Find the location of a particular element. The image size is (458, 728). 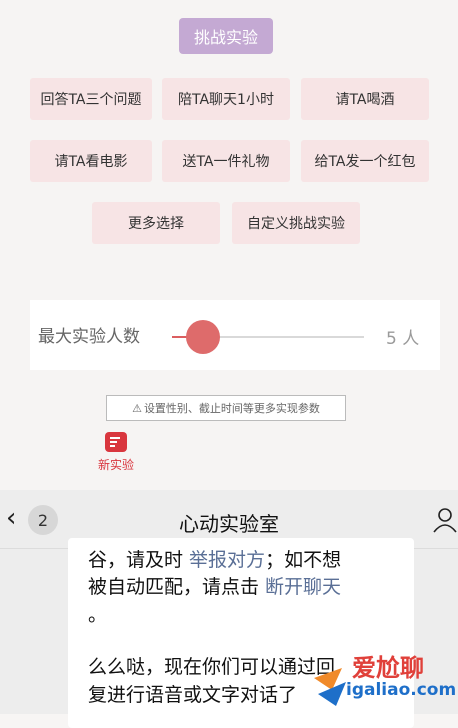

disconnect-link: 断开聊天 is located at coordinates (303, 587).